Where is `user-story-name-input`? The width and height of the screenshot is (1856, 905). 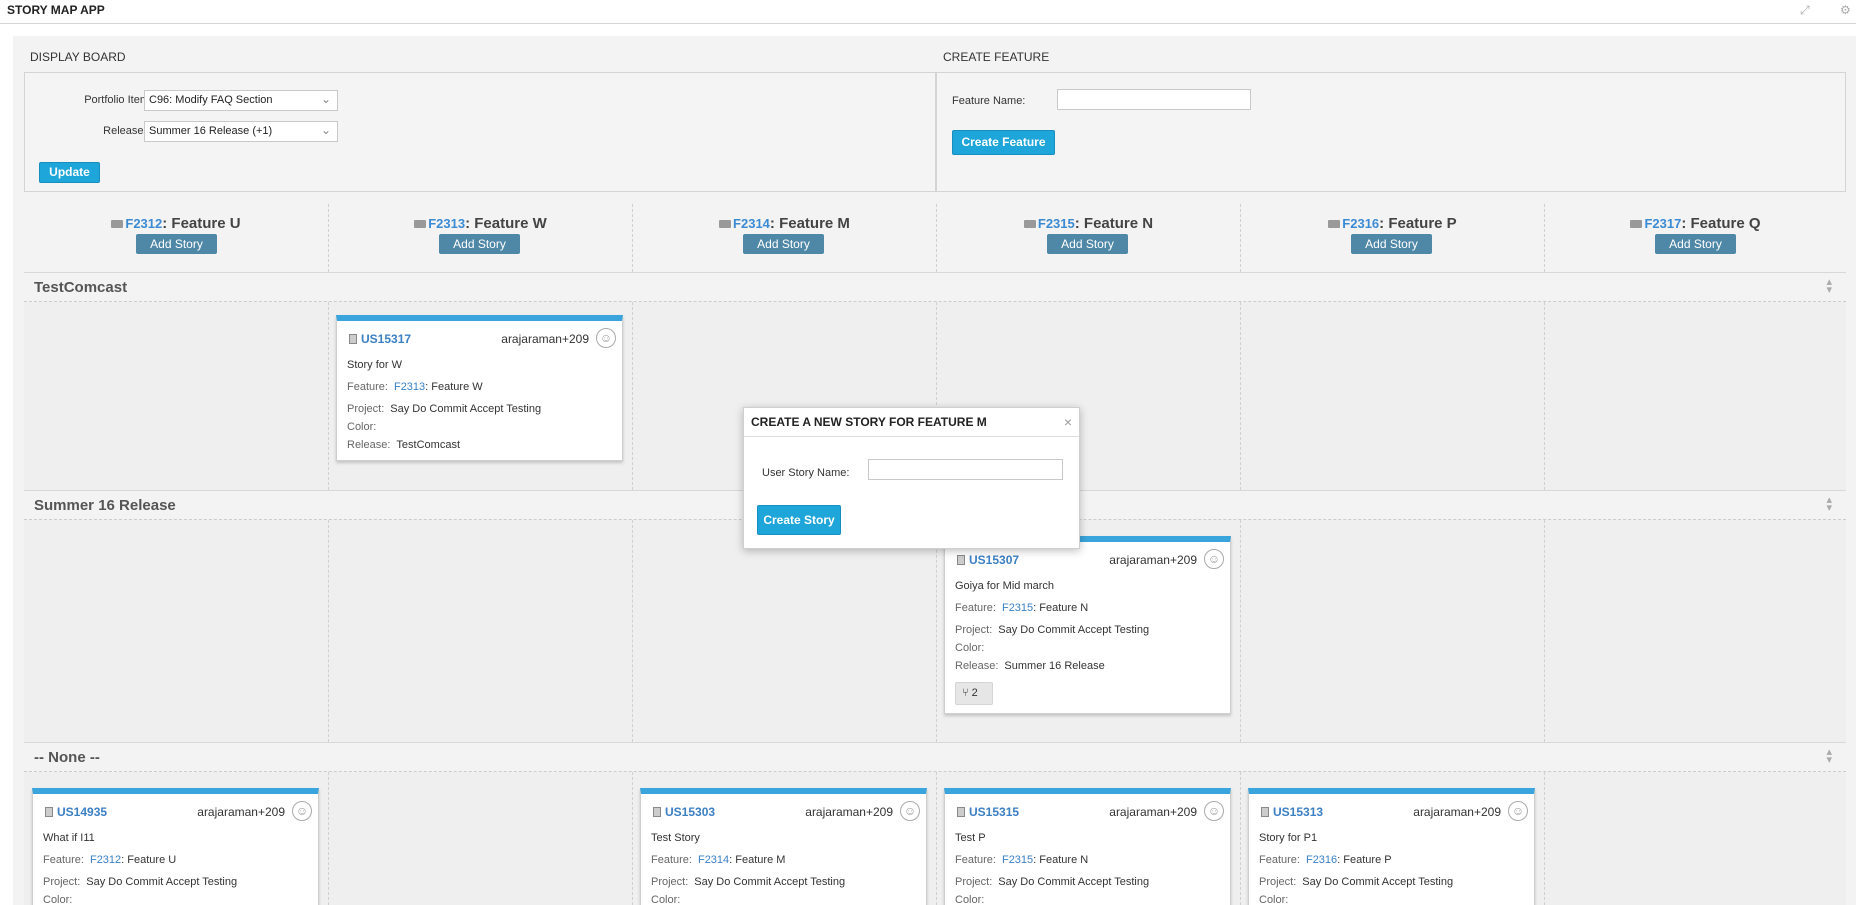
user-story-name-input is located at coordinates (965, 469).